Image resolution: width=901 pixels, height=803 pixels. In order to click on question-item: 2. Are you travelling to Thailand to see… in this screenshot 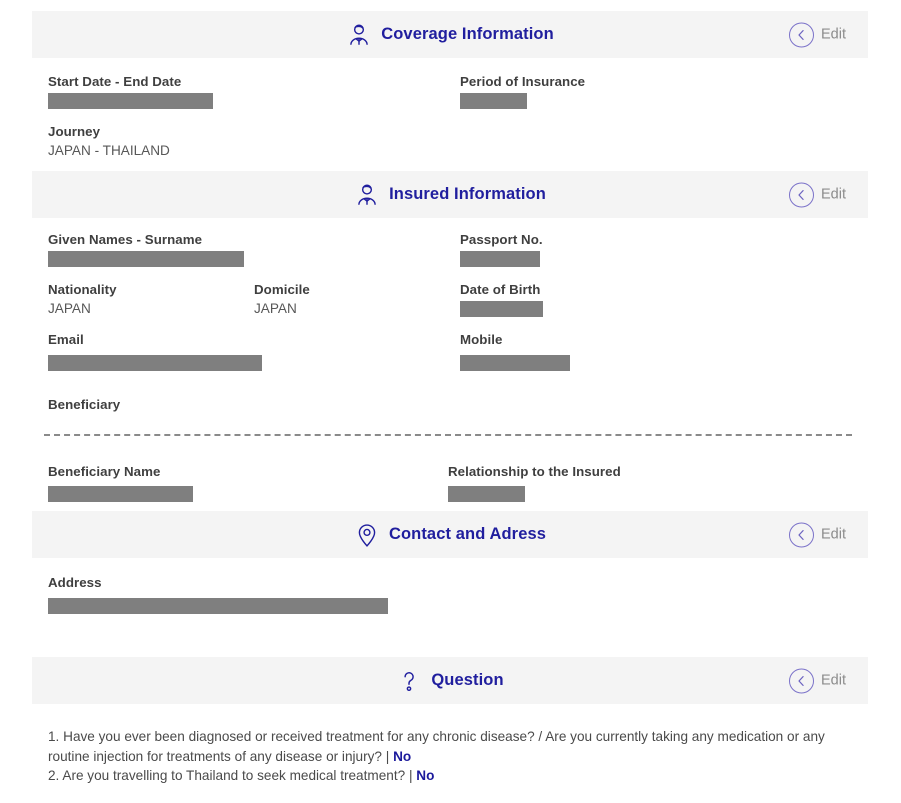, I will do `click(448, 776)`.